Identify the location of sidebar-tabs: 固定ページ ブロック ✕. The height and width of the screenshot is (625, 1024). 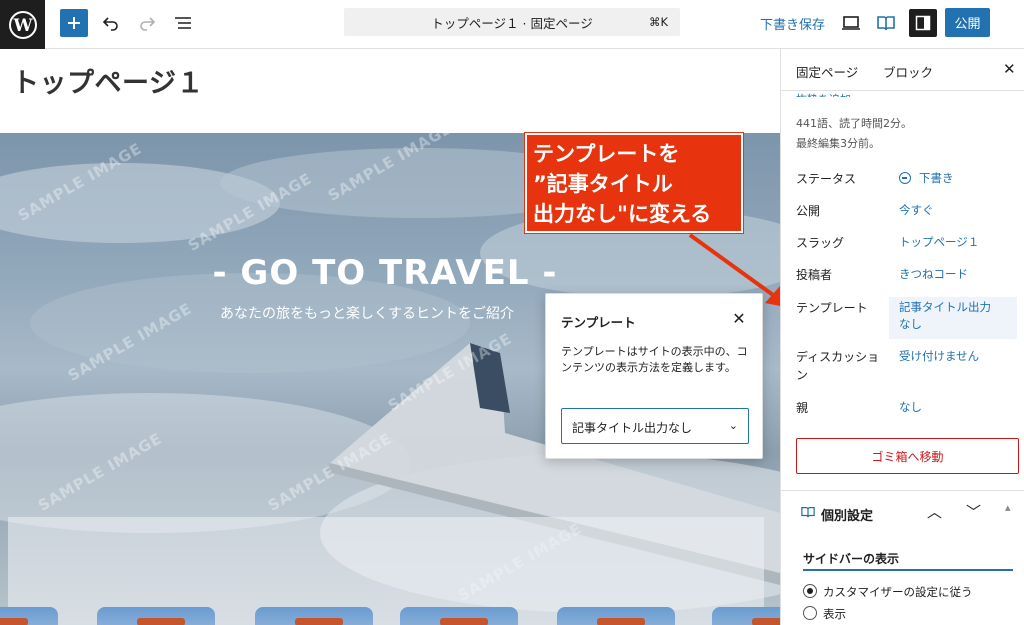
(902, 70).